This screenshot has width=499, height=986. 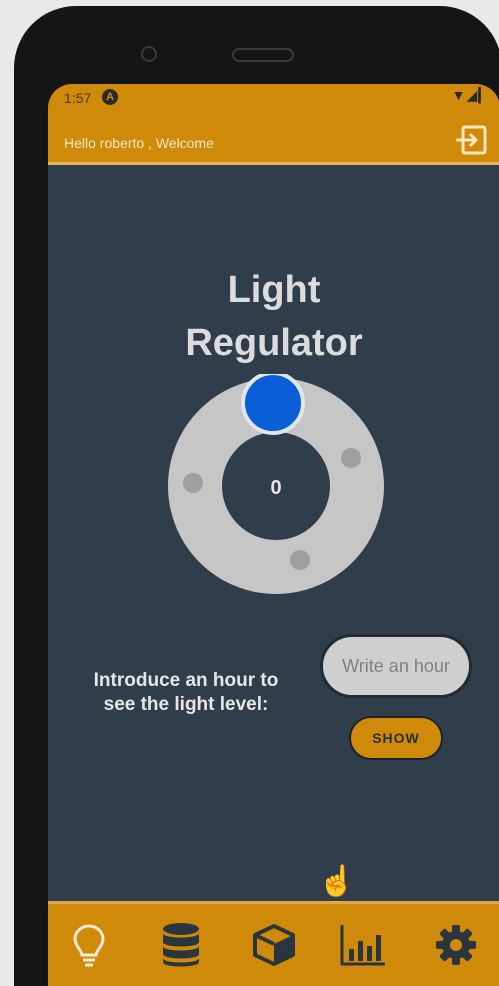 What do you see at coordinates (273, 403) in the screenshot?
I see `dial-knob` at bounding box center [273, 403].